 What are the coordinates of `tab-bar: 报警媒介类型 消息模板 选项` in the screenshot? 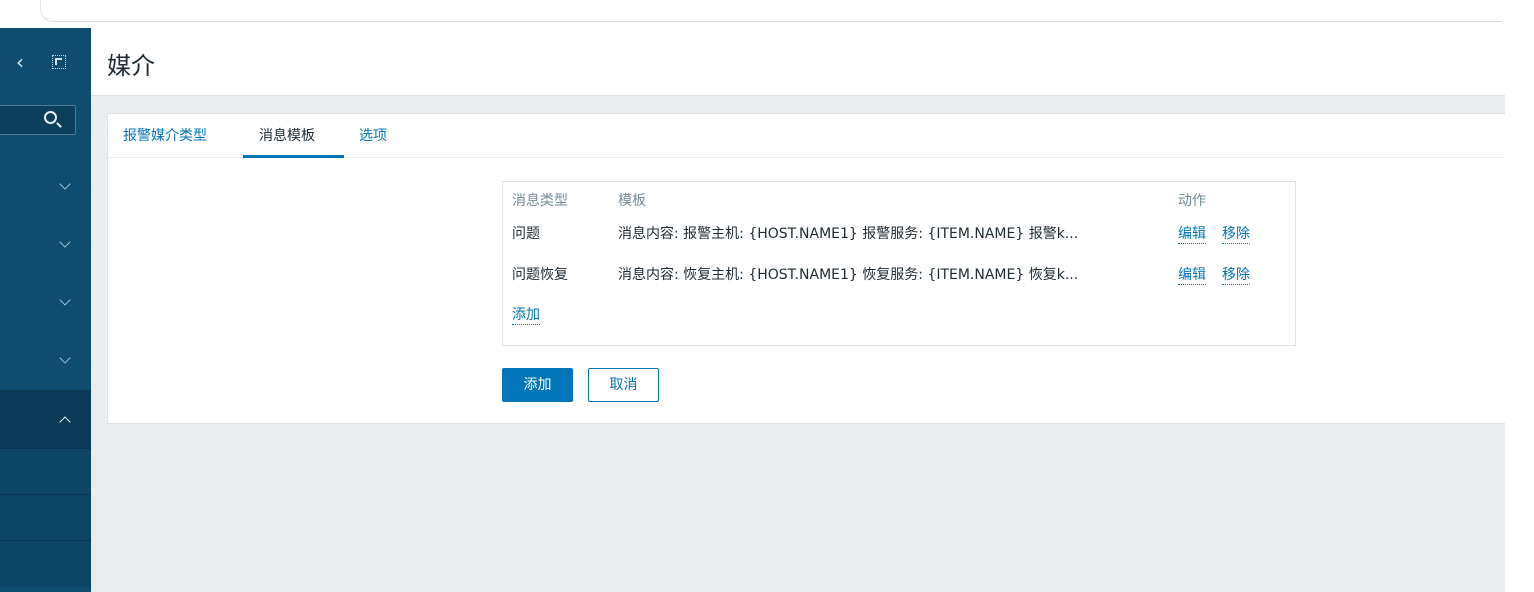 It's located at (807, 136).